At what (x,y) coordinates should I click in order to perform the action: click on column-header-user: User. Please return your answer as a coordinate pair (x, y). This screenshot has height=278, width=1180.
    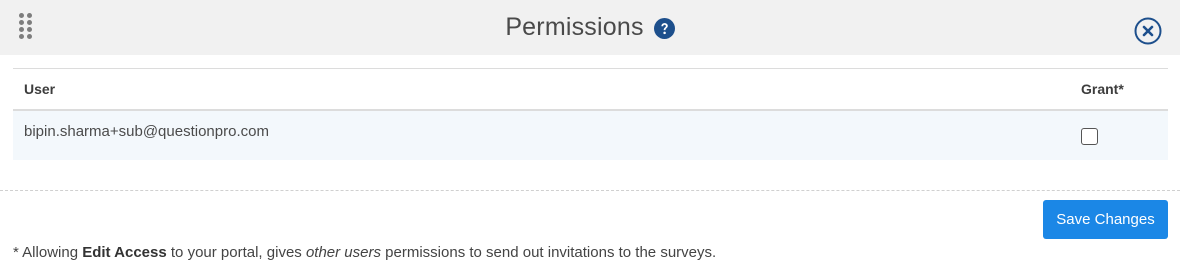
    Looking at the image, I should click on (40, 89).